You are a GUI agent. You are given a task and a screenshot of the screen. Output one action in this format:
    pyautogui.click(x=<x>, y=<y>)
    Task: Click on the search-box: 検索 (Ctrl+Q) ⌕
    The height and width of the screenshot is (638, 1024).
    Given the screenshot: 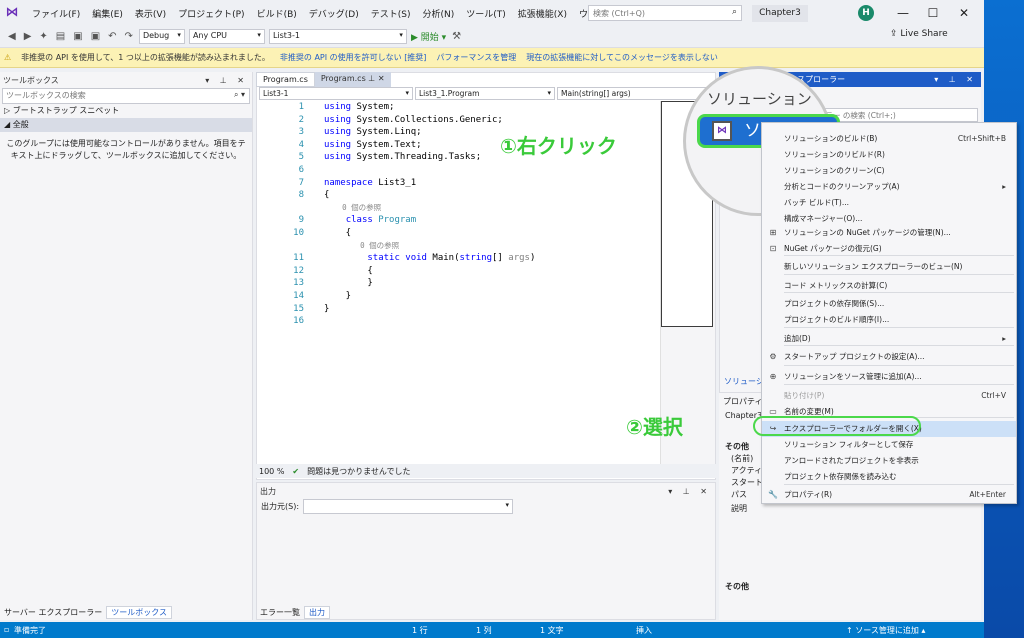 What is the action you would take?
    pyautogui.click(x=665, y=13)
    